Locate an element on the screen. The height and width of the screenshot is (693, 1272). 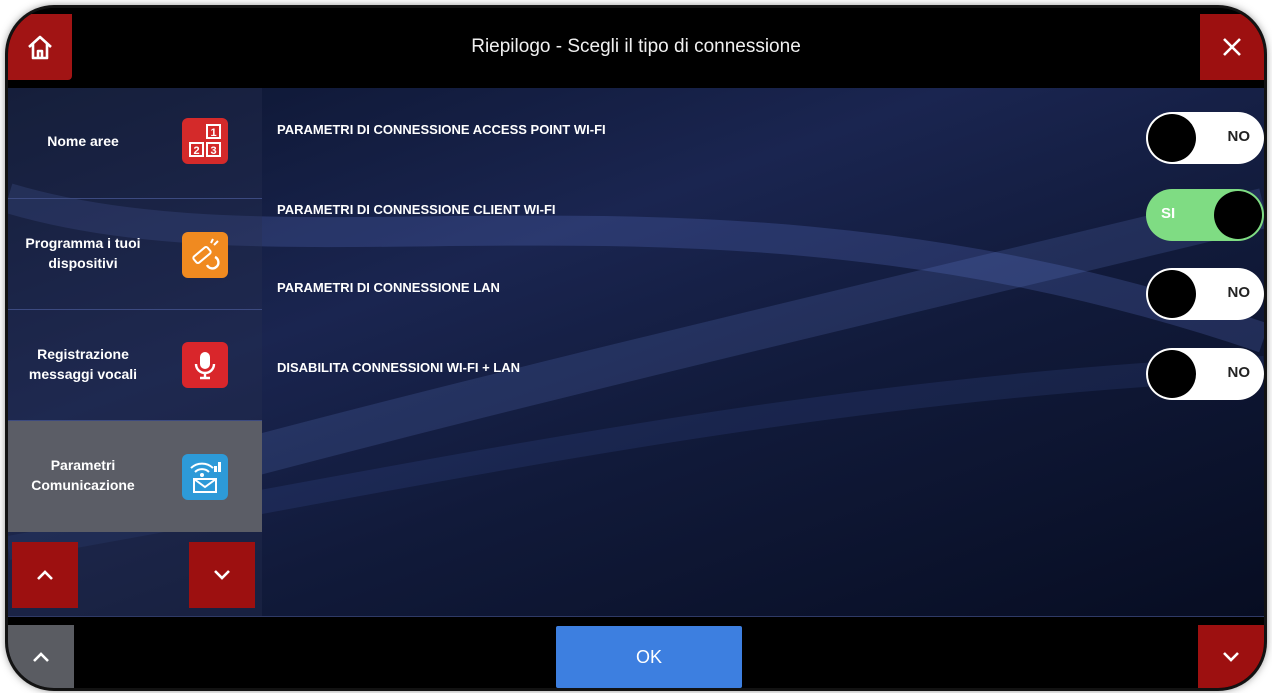
close-button is located at coordinates (1232, 47).